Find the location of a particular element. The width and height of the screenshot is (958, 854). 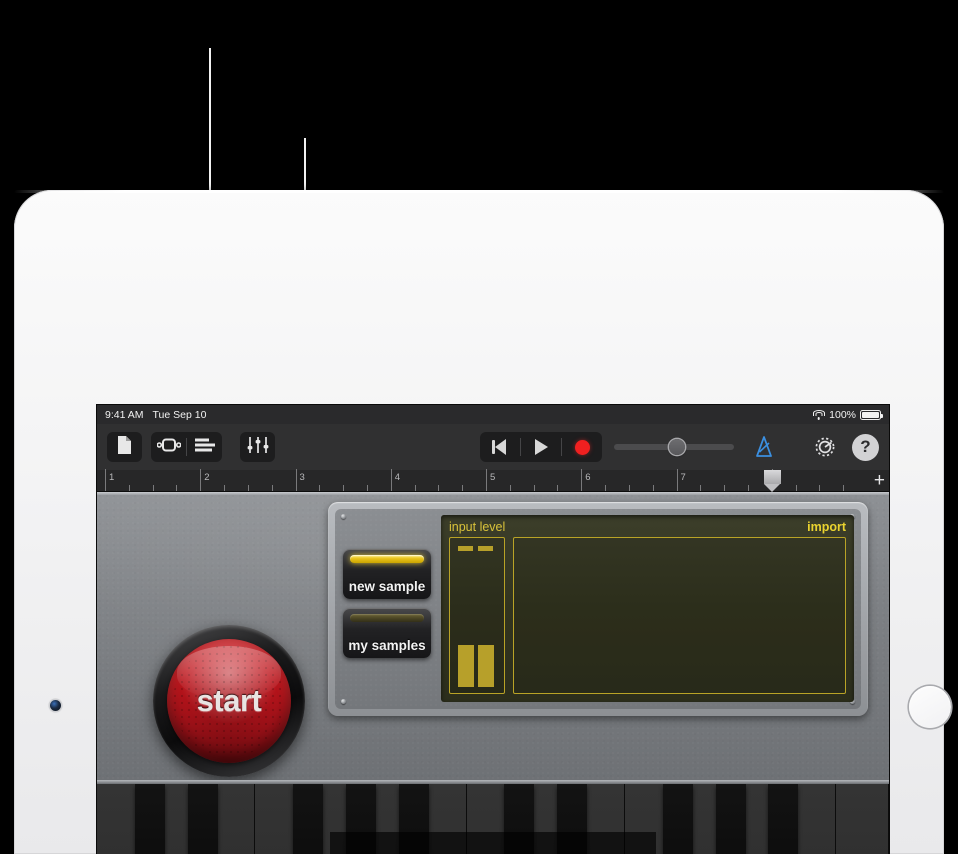

input-level-label: input level is located at coordinates (477, 527).